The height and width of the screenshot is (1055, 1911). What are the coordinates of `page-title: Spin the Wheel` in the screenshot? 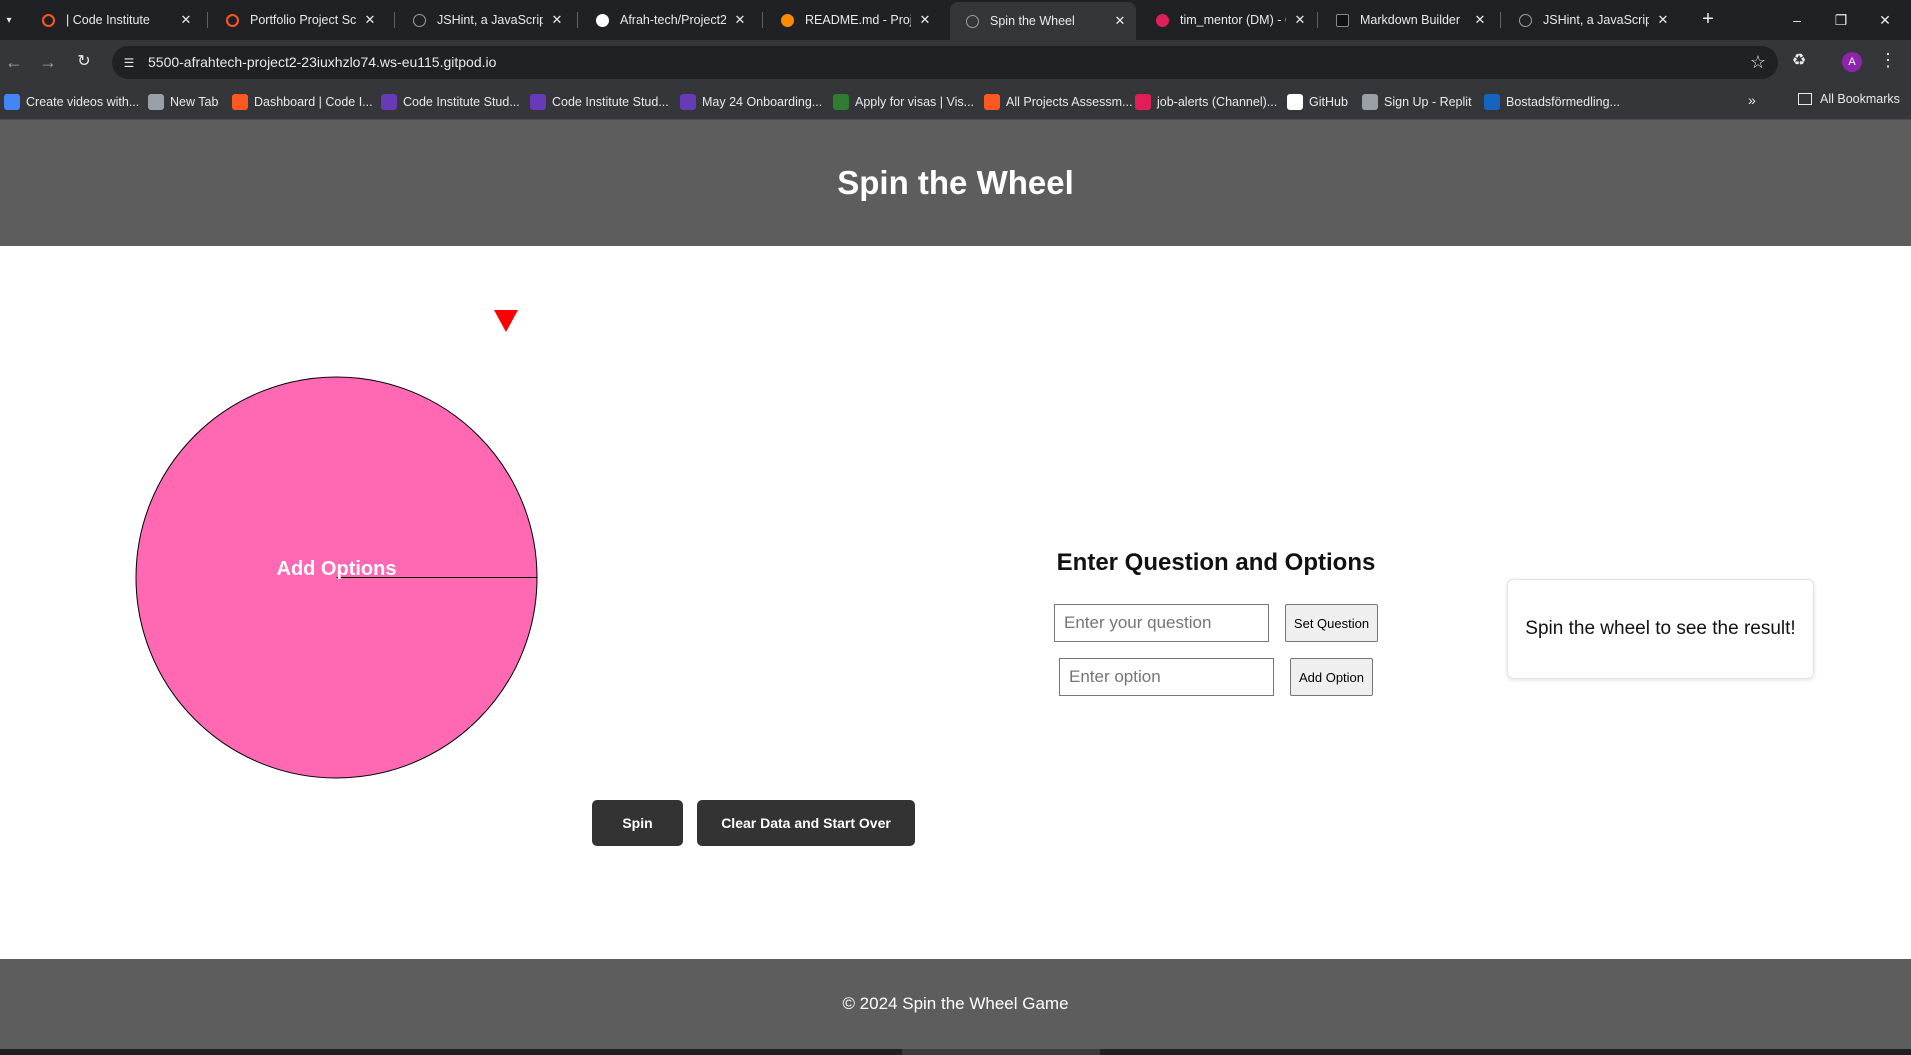 It's located at (955, 182).